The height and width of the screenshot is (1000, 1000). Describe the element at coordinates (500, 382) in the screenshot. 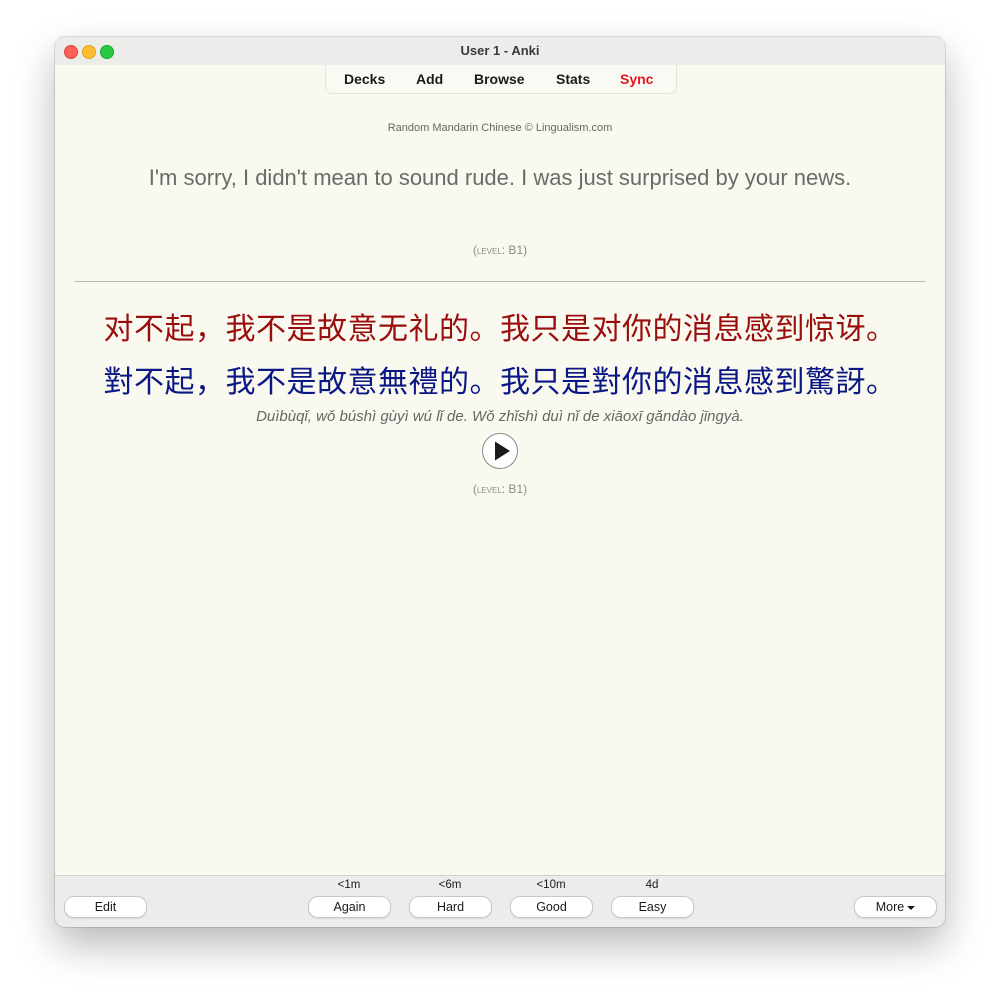

I see `traditional-chinese-text: 對不起，我不是故意無禮的。我只是對你的消息感到驚訝。` at that location.